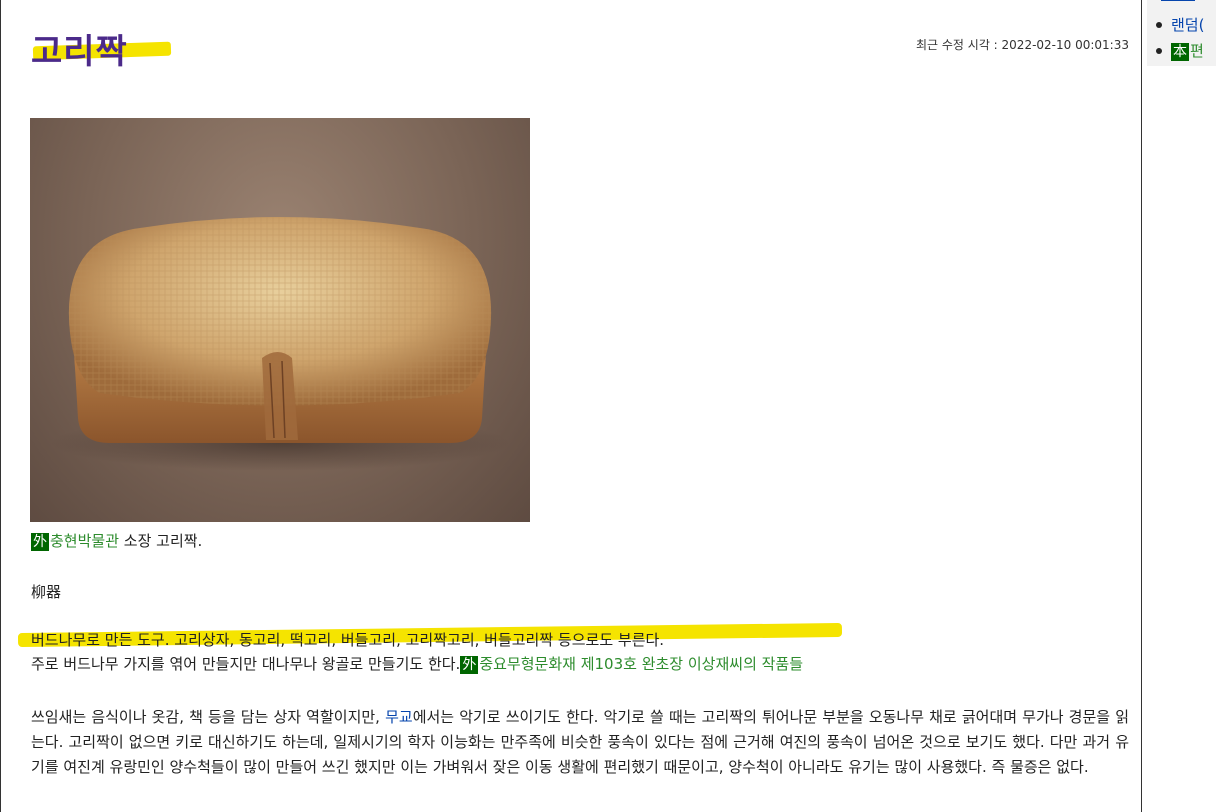  Describe the element at coordinates (84, 541) in the screenshot. I see `museum-link: 충현박물관` at that location.